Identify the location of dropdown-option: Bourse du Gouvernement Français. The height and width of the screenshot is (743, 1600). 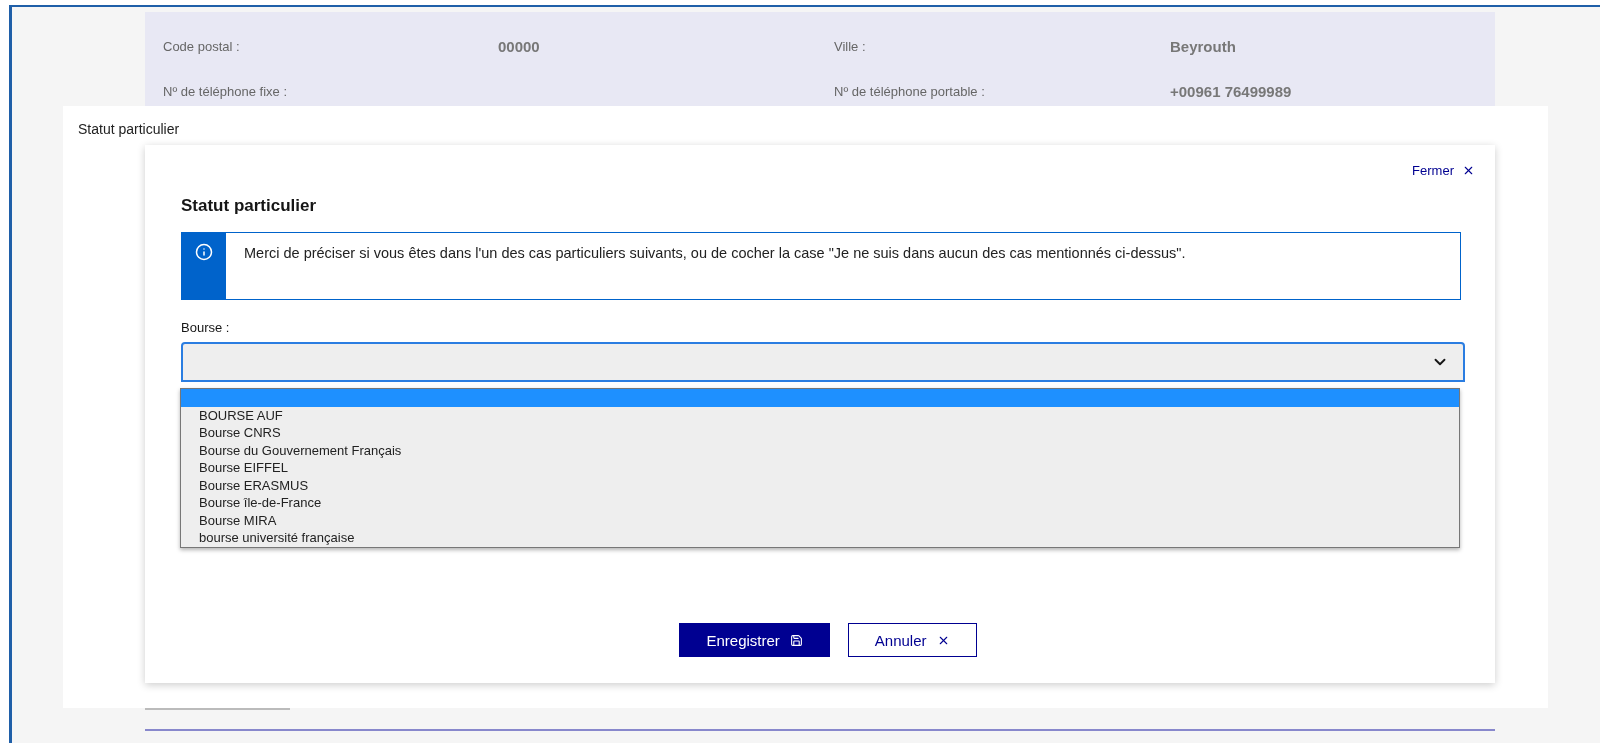
(820, 450).